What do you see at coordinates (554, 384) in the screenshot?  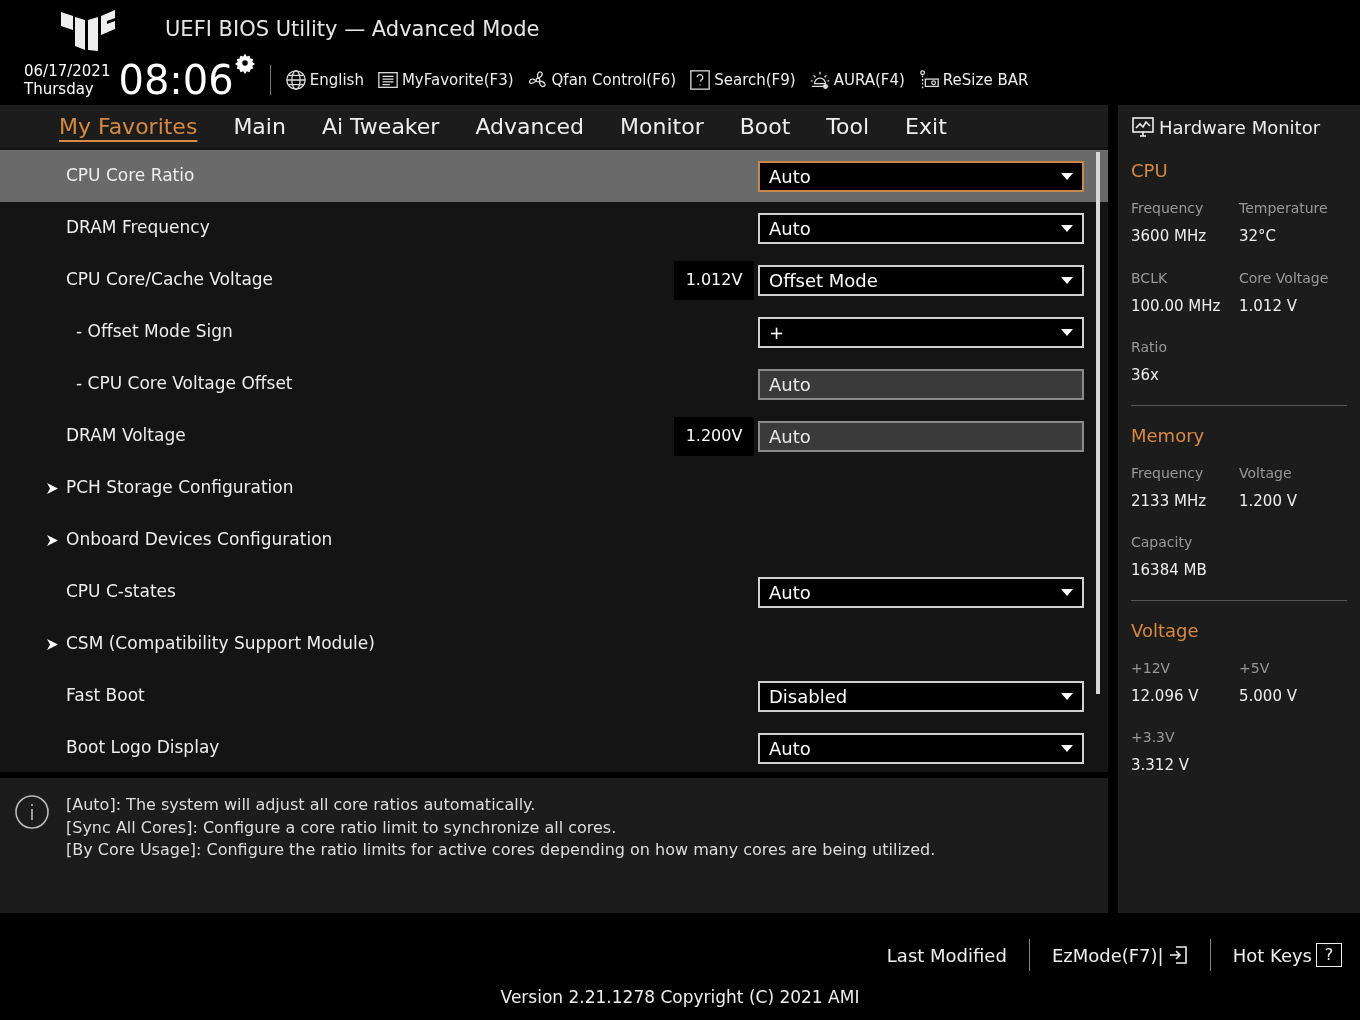 I see `setting-row: - CPU Core Voltage Offset Auto` at bounding box center [554, 384].